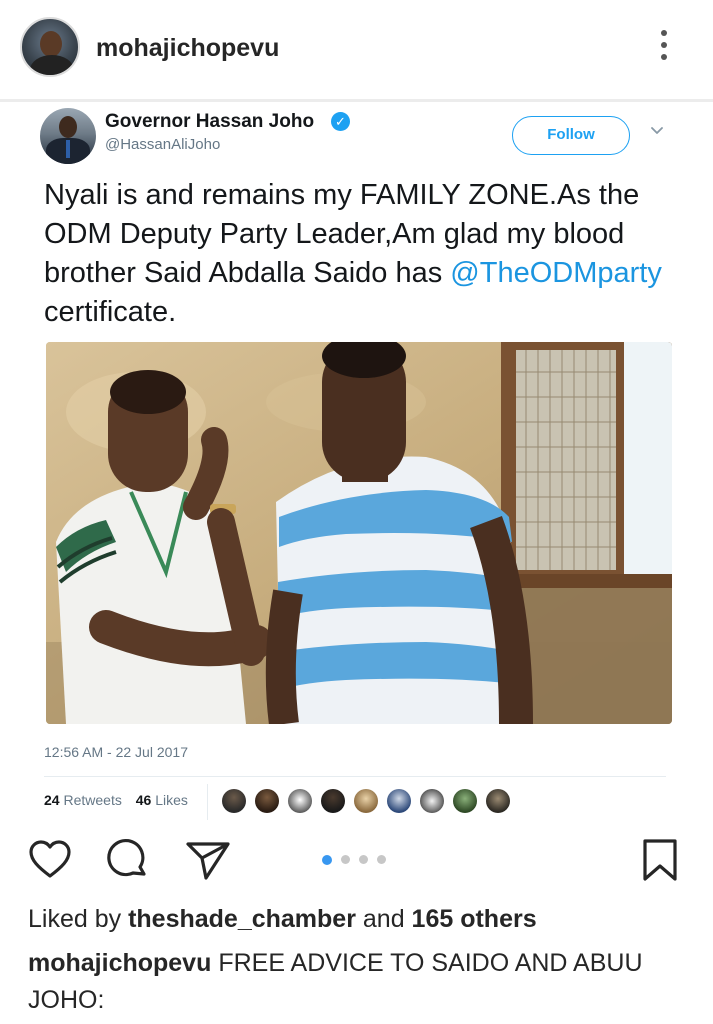 The width and height of the screenshot is (713, 1024). I want to click on verified-badge-icon: ✓, so click(340, 121).